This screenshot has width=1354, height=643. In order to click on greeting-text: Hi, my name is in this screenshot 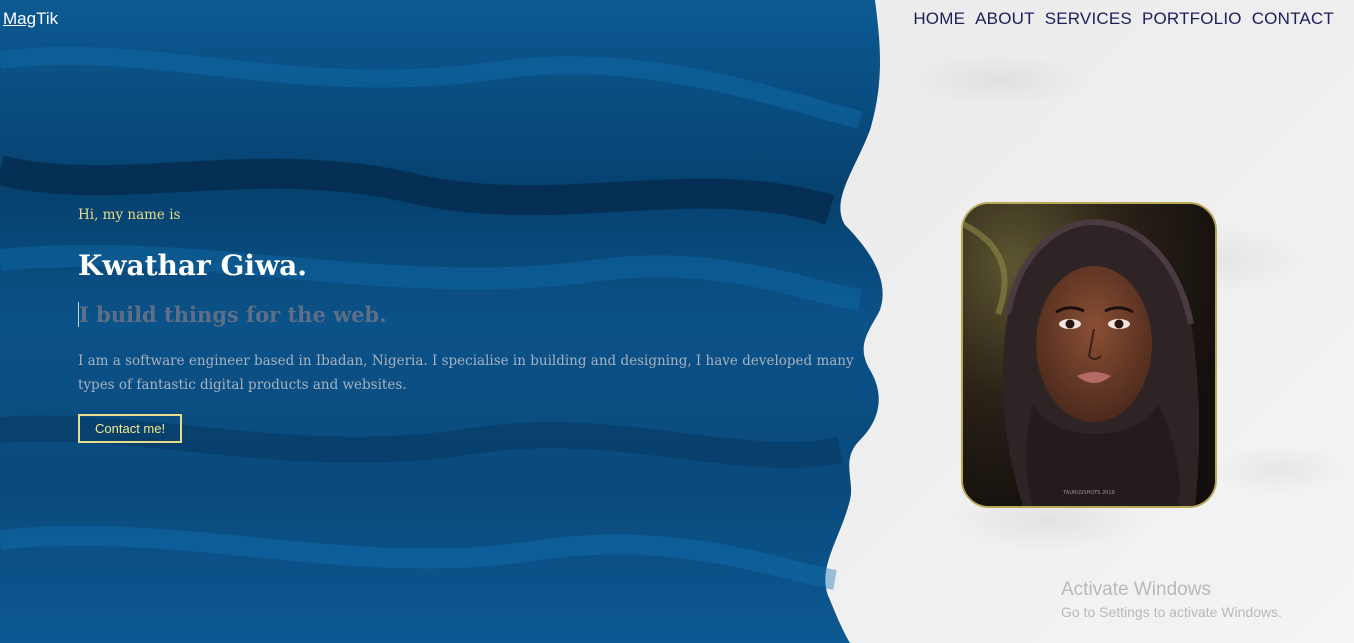, I will do `click(129, 215)`.